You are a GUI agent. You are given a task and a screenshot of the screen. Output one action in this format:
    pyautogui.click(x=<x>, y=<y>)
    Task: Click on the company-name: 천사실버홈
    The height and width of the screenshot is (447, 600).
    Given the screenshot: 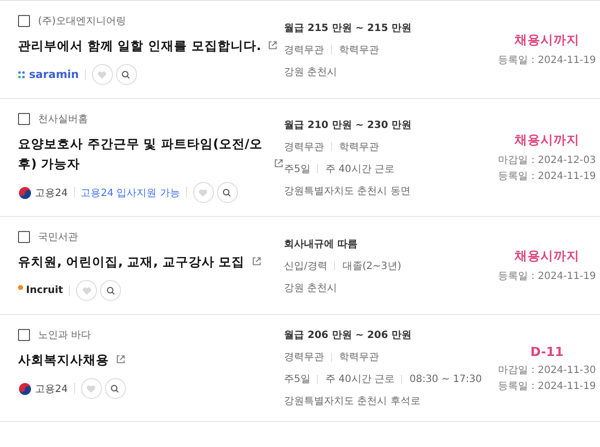 What is the action you would take?
    pyautogui.click(x=63, y=119)
    